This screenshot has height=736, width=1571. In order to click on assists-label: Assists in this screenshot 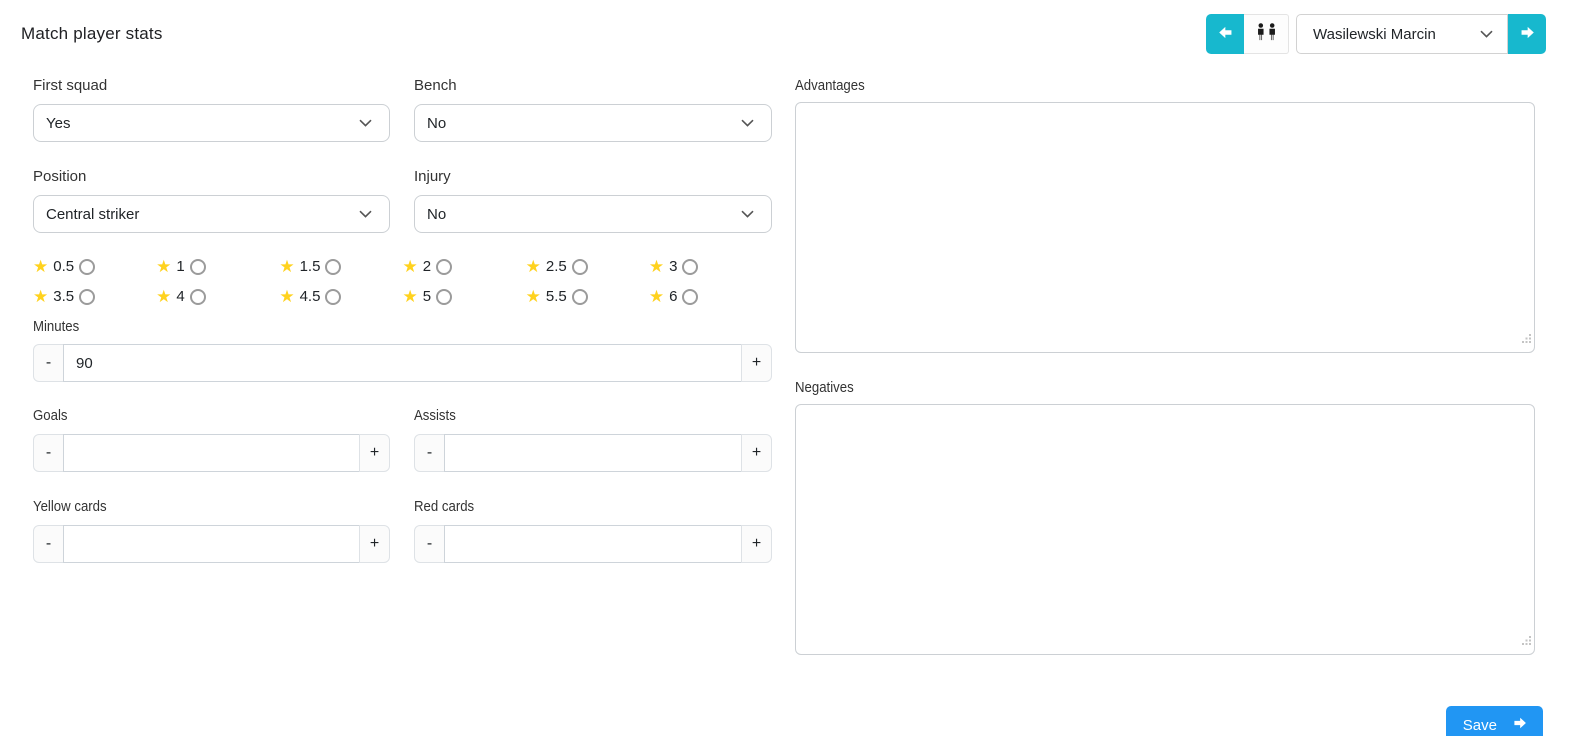, I will do `click(435, 415)`.